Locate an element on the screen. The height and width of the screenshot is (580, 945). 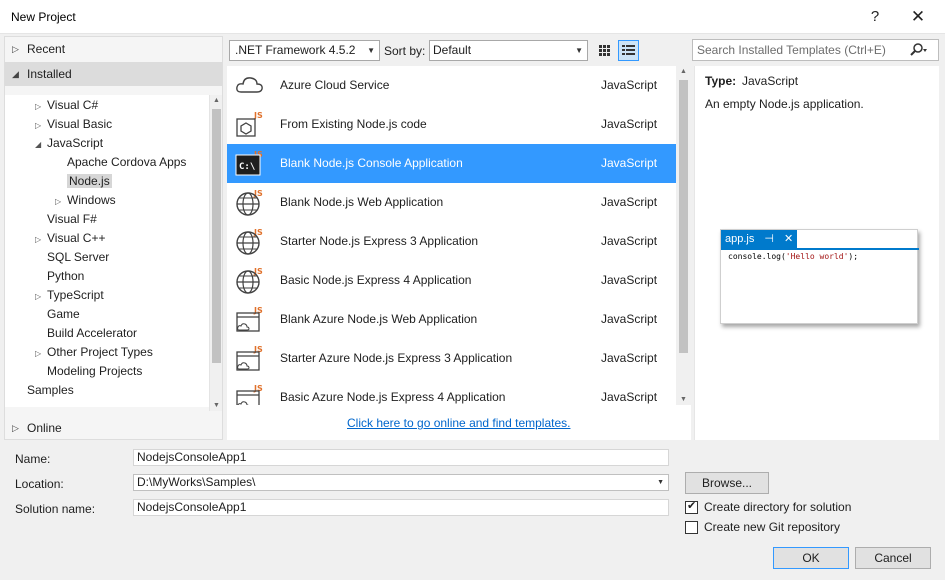
tree-item: Modeling Projects is located at coordinates (88, 371).